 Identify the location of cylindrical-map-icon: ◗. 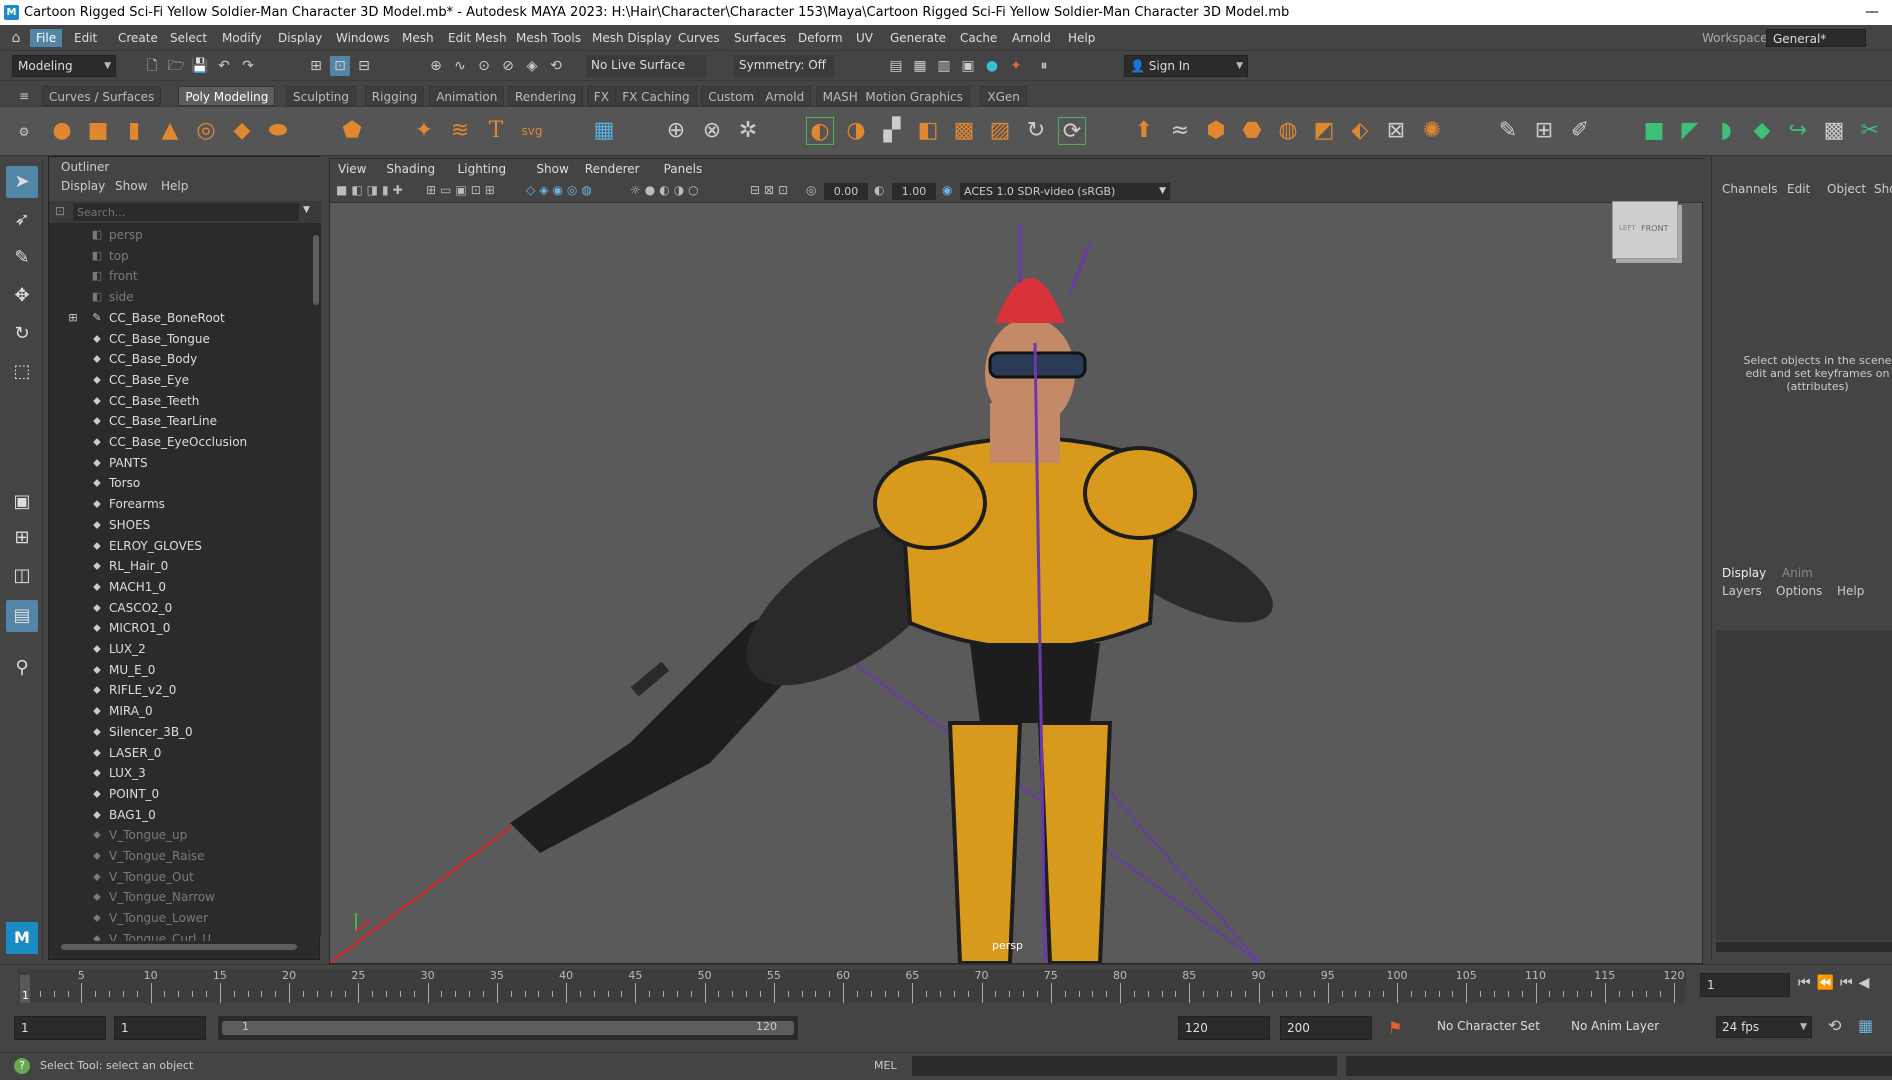
(1726, 131).